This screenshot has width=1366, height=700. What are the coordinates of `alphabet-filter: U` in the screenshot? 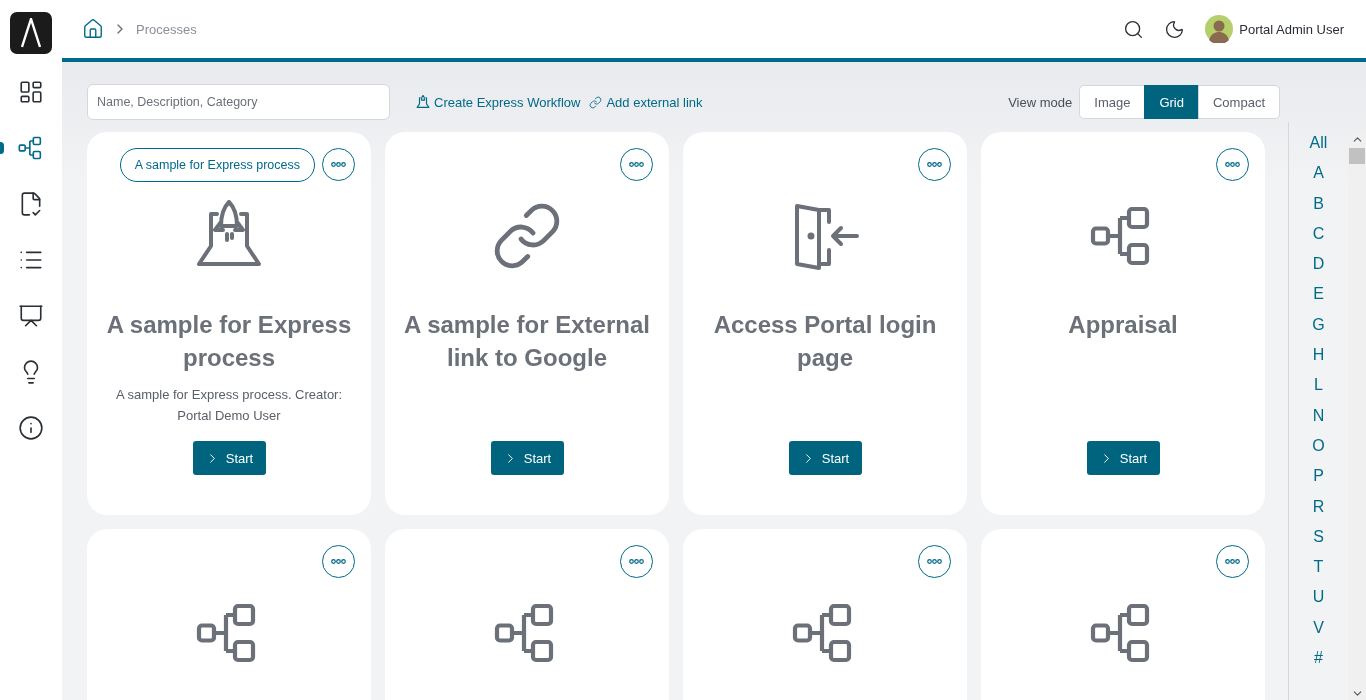 It's located at (1318, 597).